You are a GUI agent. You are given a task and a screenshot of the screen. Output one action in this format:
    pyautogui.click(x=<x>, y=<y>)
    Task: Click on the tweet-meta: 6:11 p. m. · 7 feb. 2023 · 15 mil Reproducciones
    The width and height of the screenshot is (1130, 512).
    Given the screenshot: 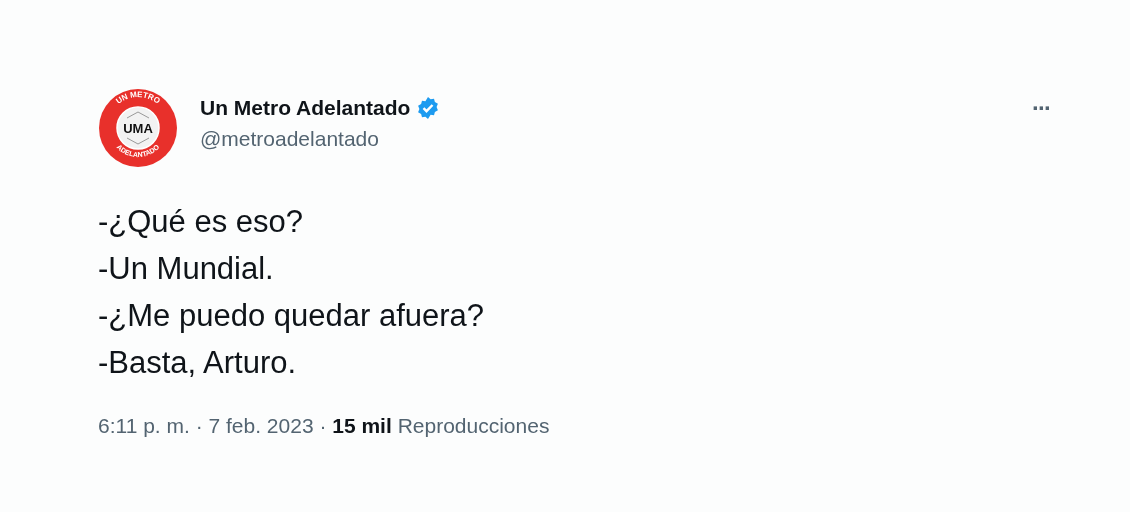 What is the action you would take?
    pyautogui.click(x=324, y=426)
    